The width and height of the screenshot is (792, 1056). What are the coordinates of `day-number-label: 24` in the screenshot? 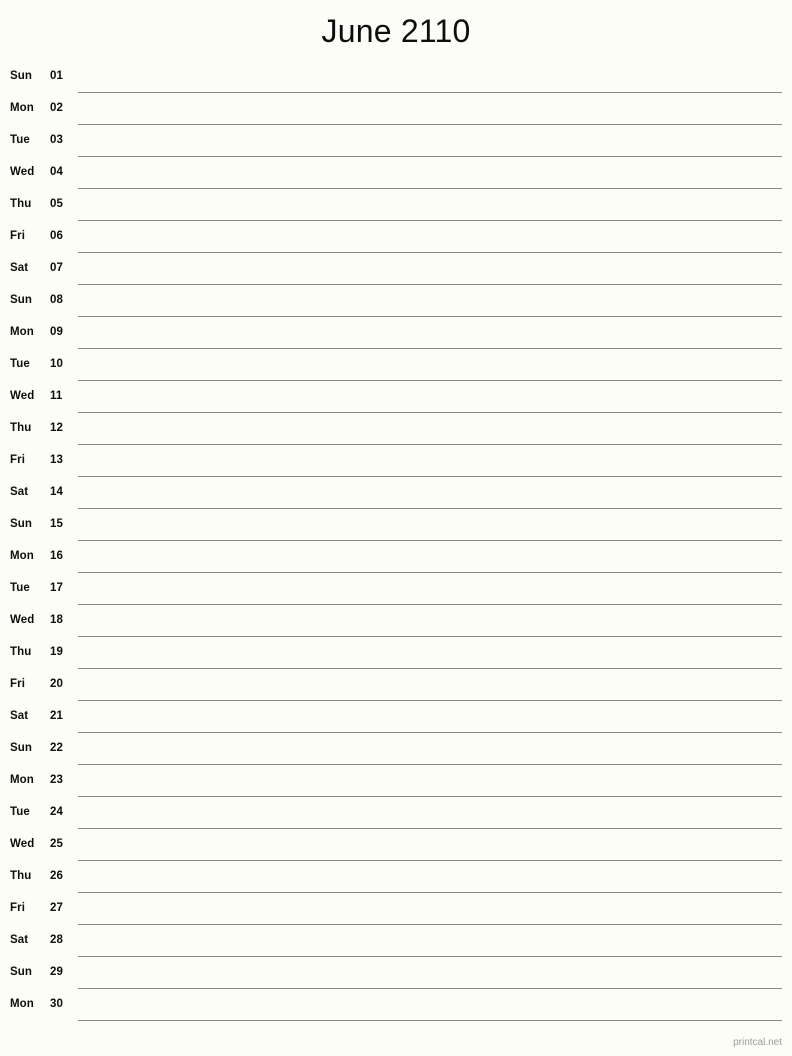 It's located at (56, 811).